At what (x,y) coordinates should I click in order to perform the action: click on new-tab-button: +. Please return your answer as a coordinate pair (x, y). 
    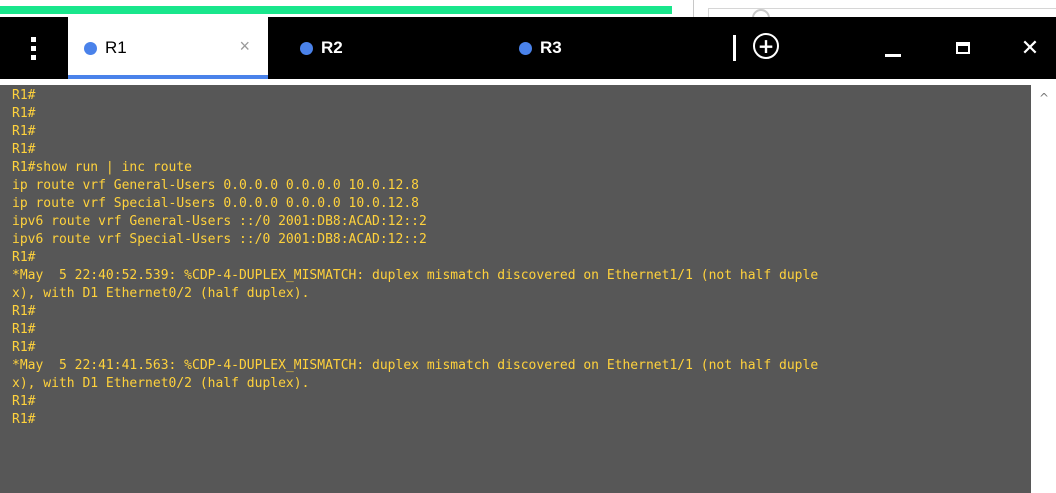
    Looking at the image, I should click on (766, 46).